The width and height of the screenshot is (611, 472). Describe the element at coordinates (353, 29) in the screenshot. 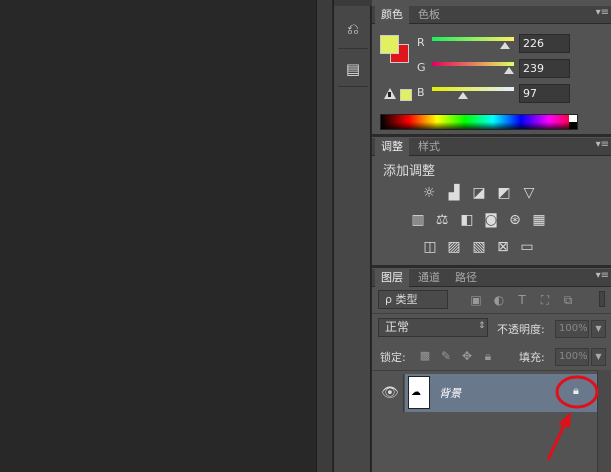

I see `history-icon: ⎌` at that location.